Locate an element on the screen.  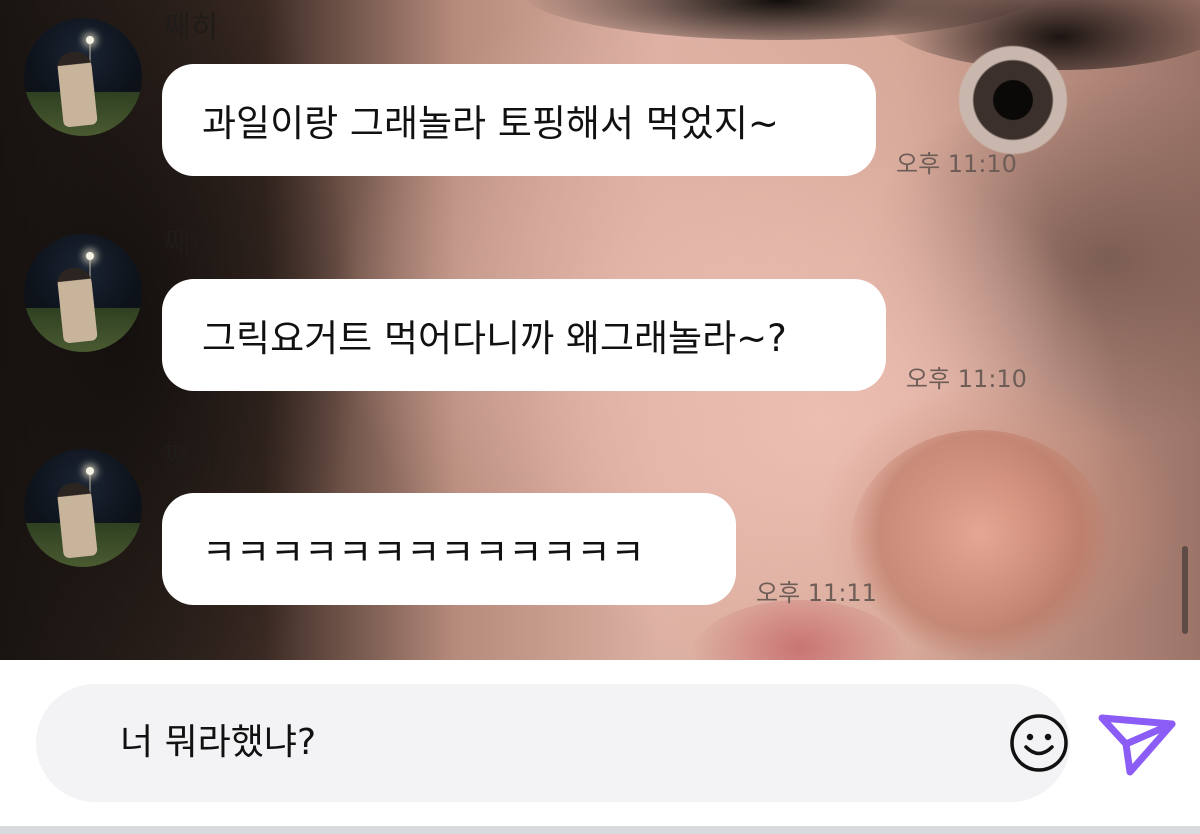
message-input is located at coordinates (540, 743).